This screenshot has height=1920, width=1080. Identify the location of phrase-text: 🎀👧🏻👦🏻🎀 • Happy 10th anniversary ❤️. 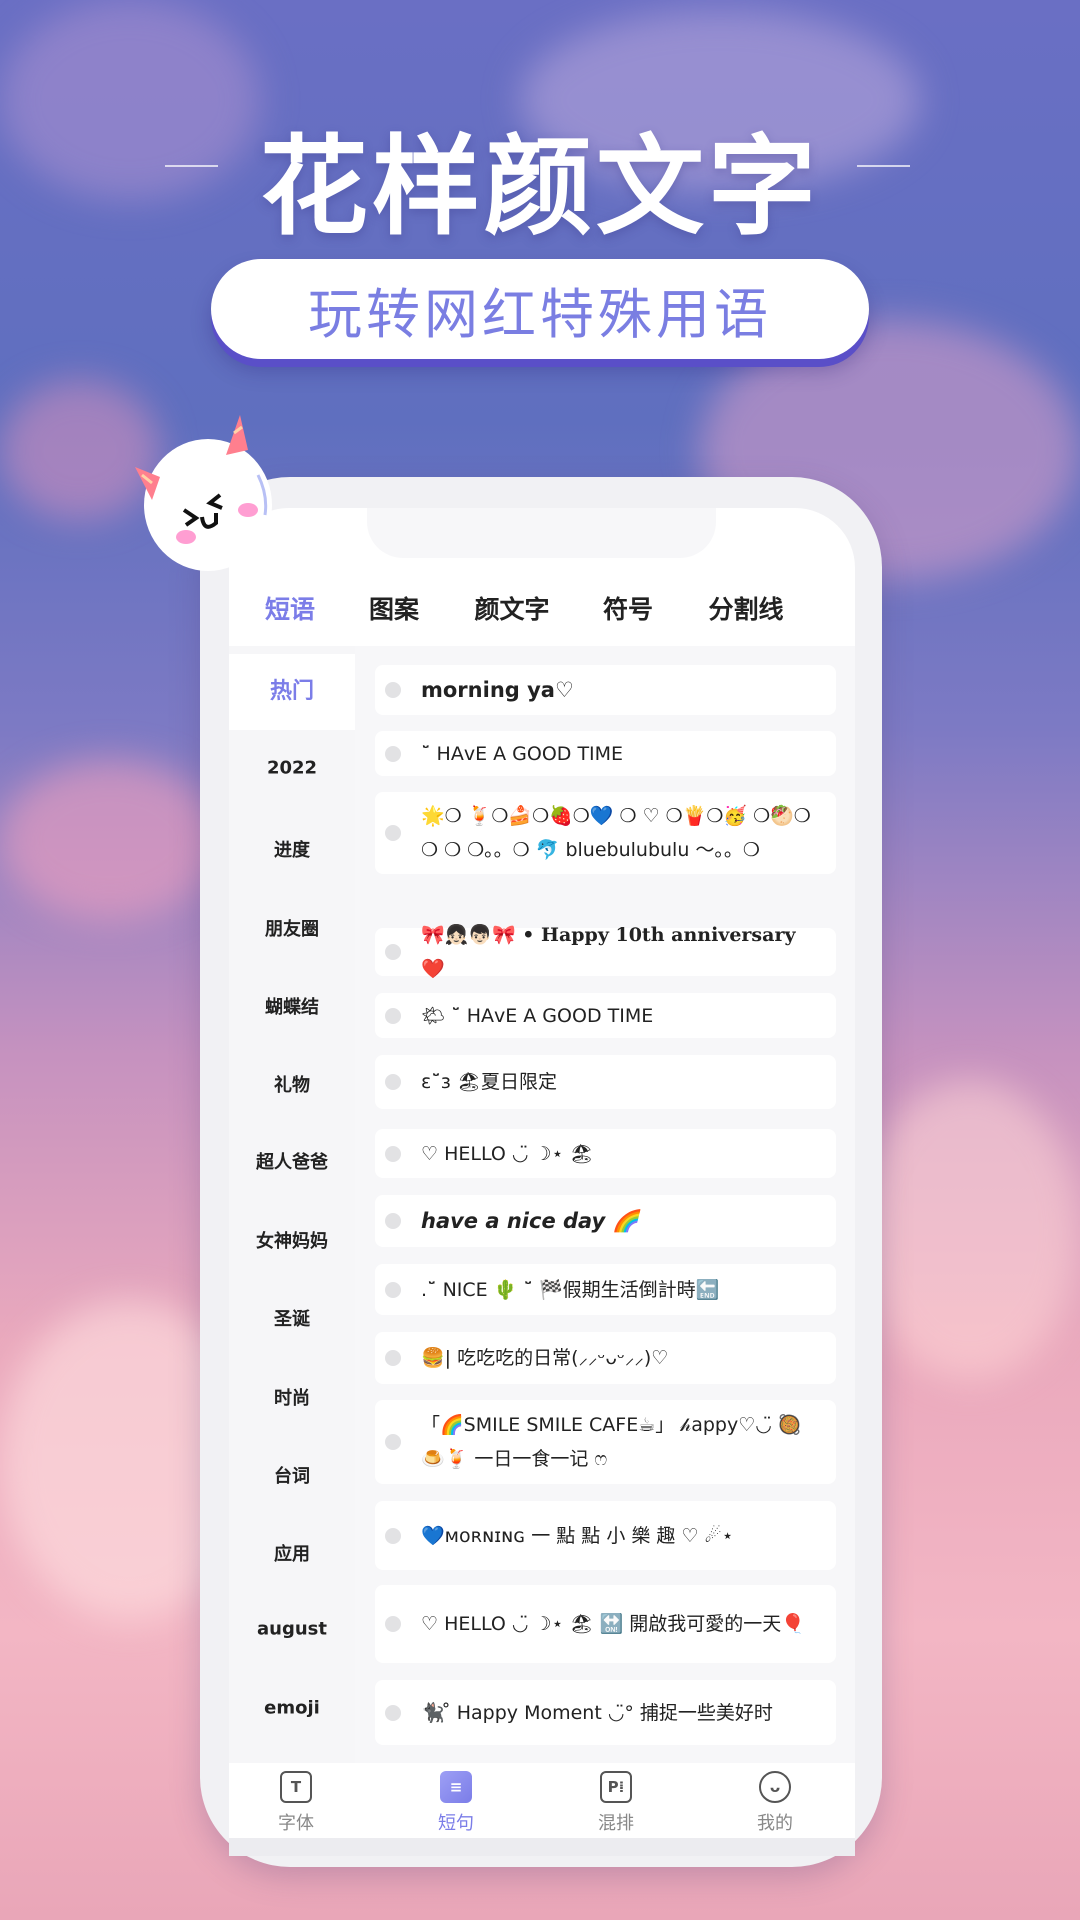
(608, 952).